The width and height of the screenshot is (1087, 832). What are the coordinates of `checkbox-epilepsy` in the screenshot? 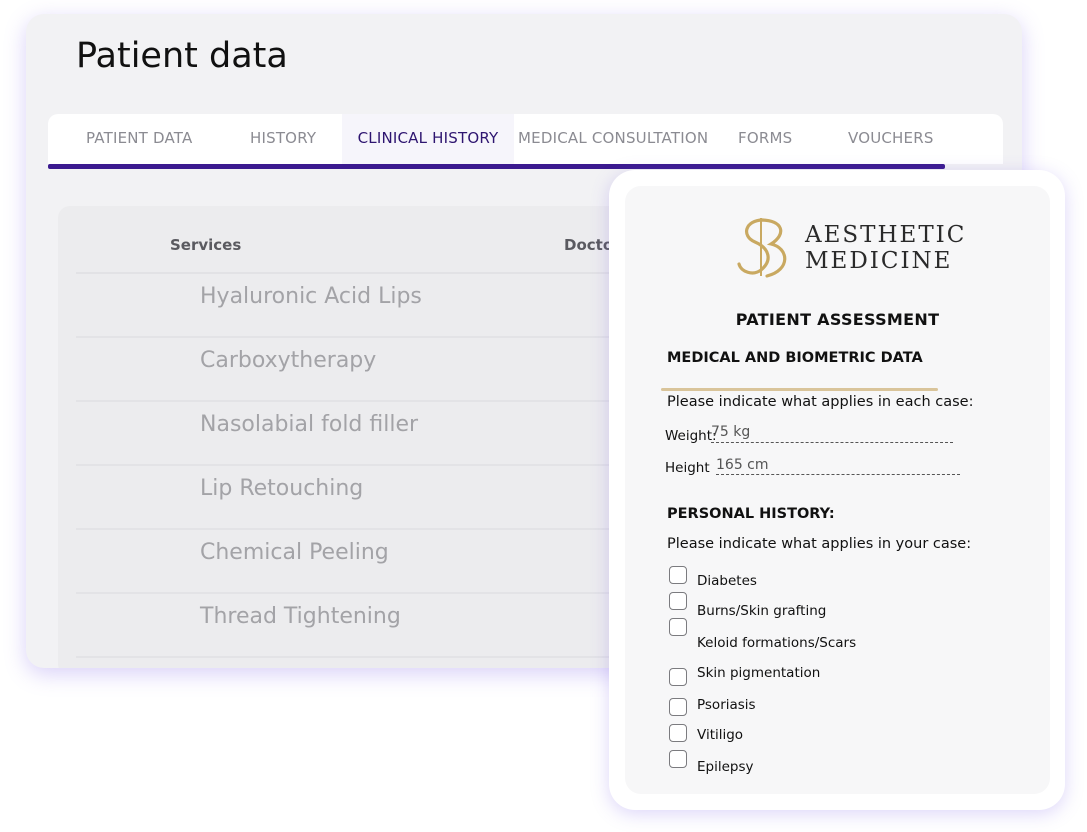 It's located at (678, 759).